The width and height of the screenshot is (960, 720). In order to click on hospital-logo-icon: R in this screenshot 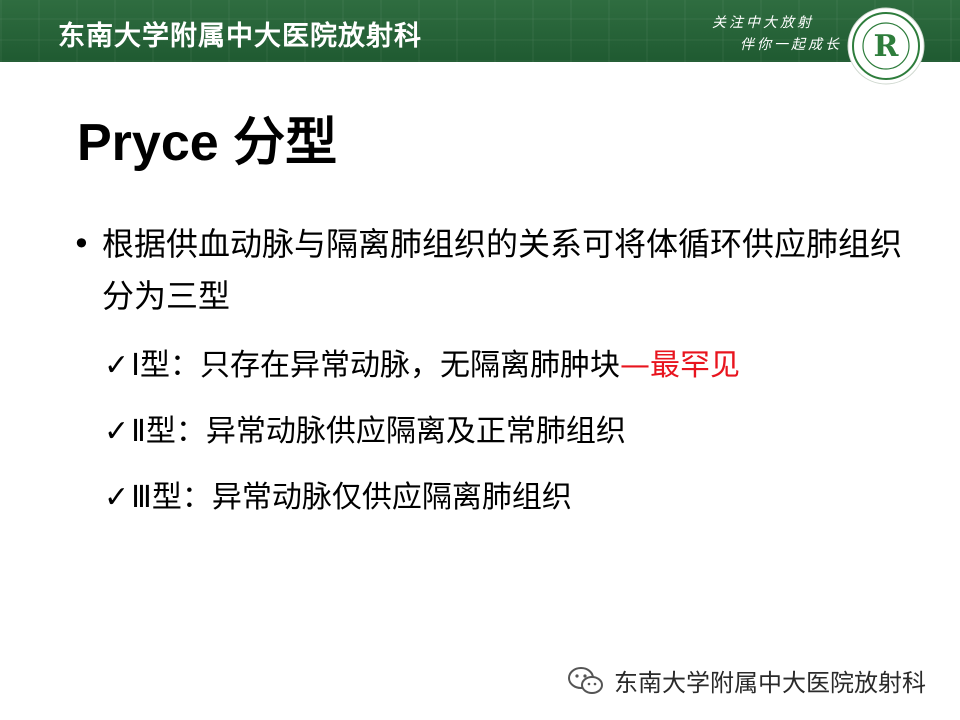, I will do `click(886, 46)`.